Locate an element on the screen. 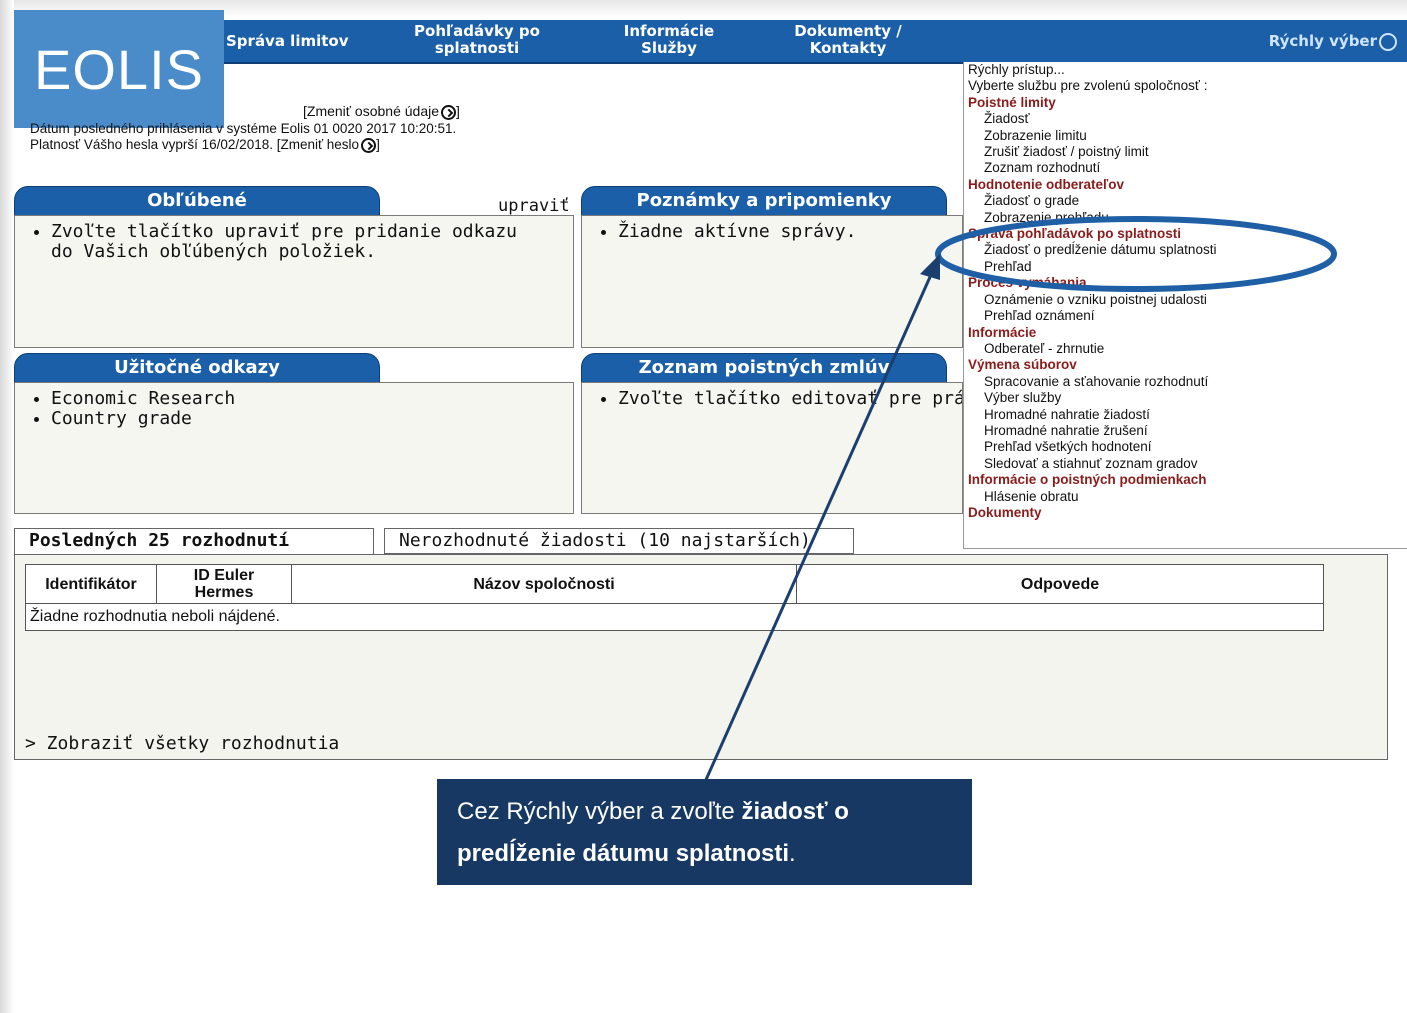 Image resolution: width=1407 pixels, height=1013 pixels. change-personal-text: [Zmeniť osobné údaje is located at coordinates (371, 111).